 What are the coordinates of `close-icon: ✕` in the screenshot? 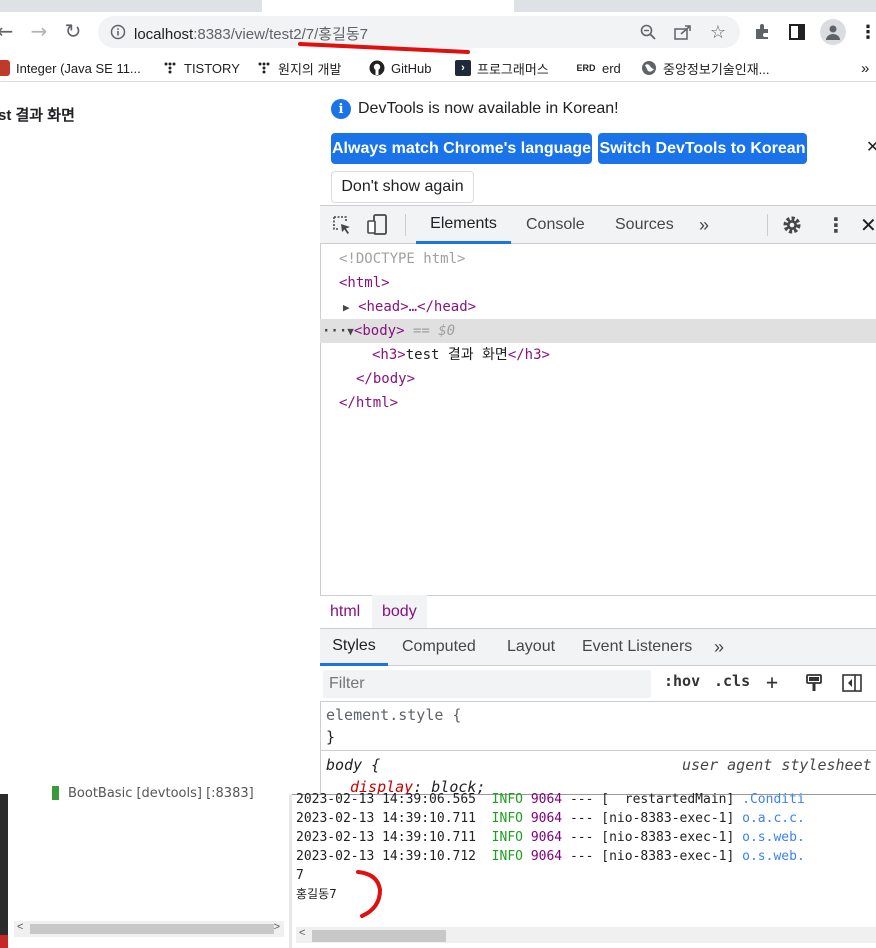 It's located at (871, 147).